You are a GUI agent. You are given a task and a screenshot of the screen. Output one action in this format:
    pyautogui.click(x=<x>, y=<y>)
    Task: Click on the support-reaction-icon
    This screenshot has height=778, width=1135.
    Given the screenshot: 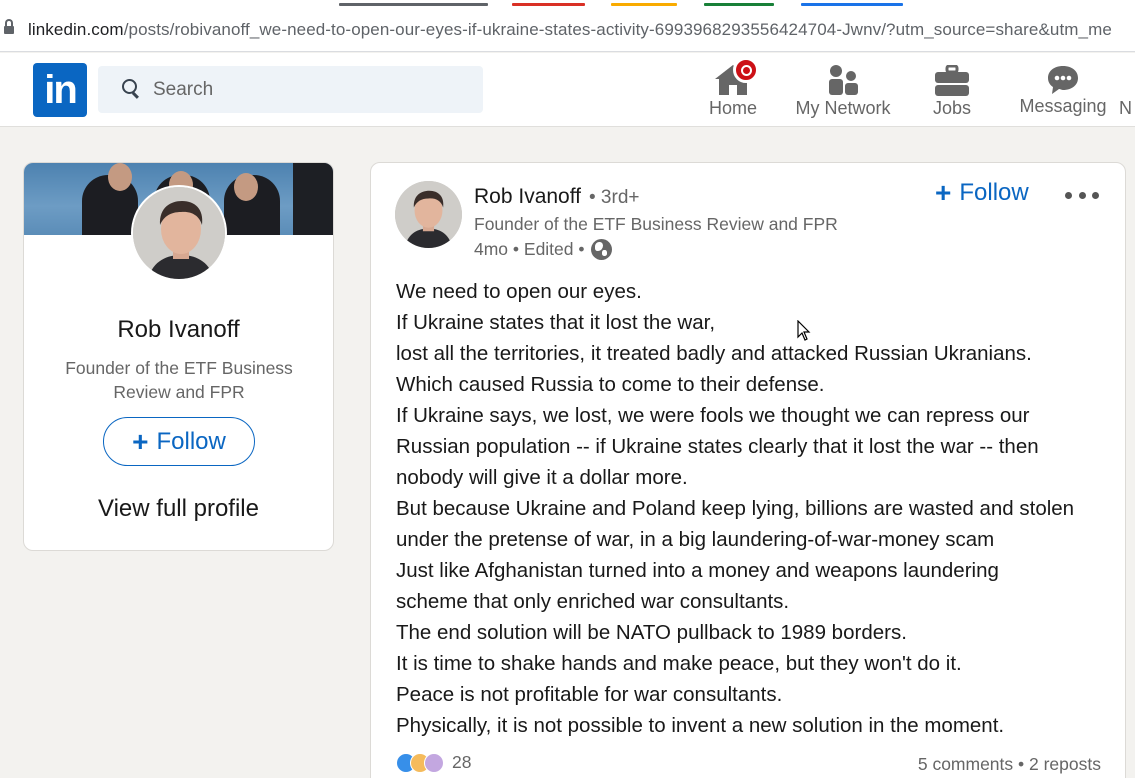 What is the action you would take?
    pyautogui.click(x=434, y=762)
    